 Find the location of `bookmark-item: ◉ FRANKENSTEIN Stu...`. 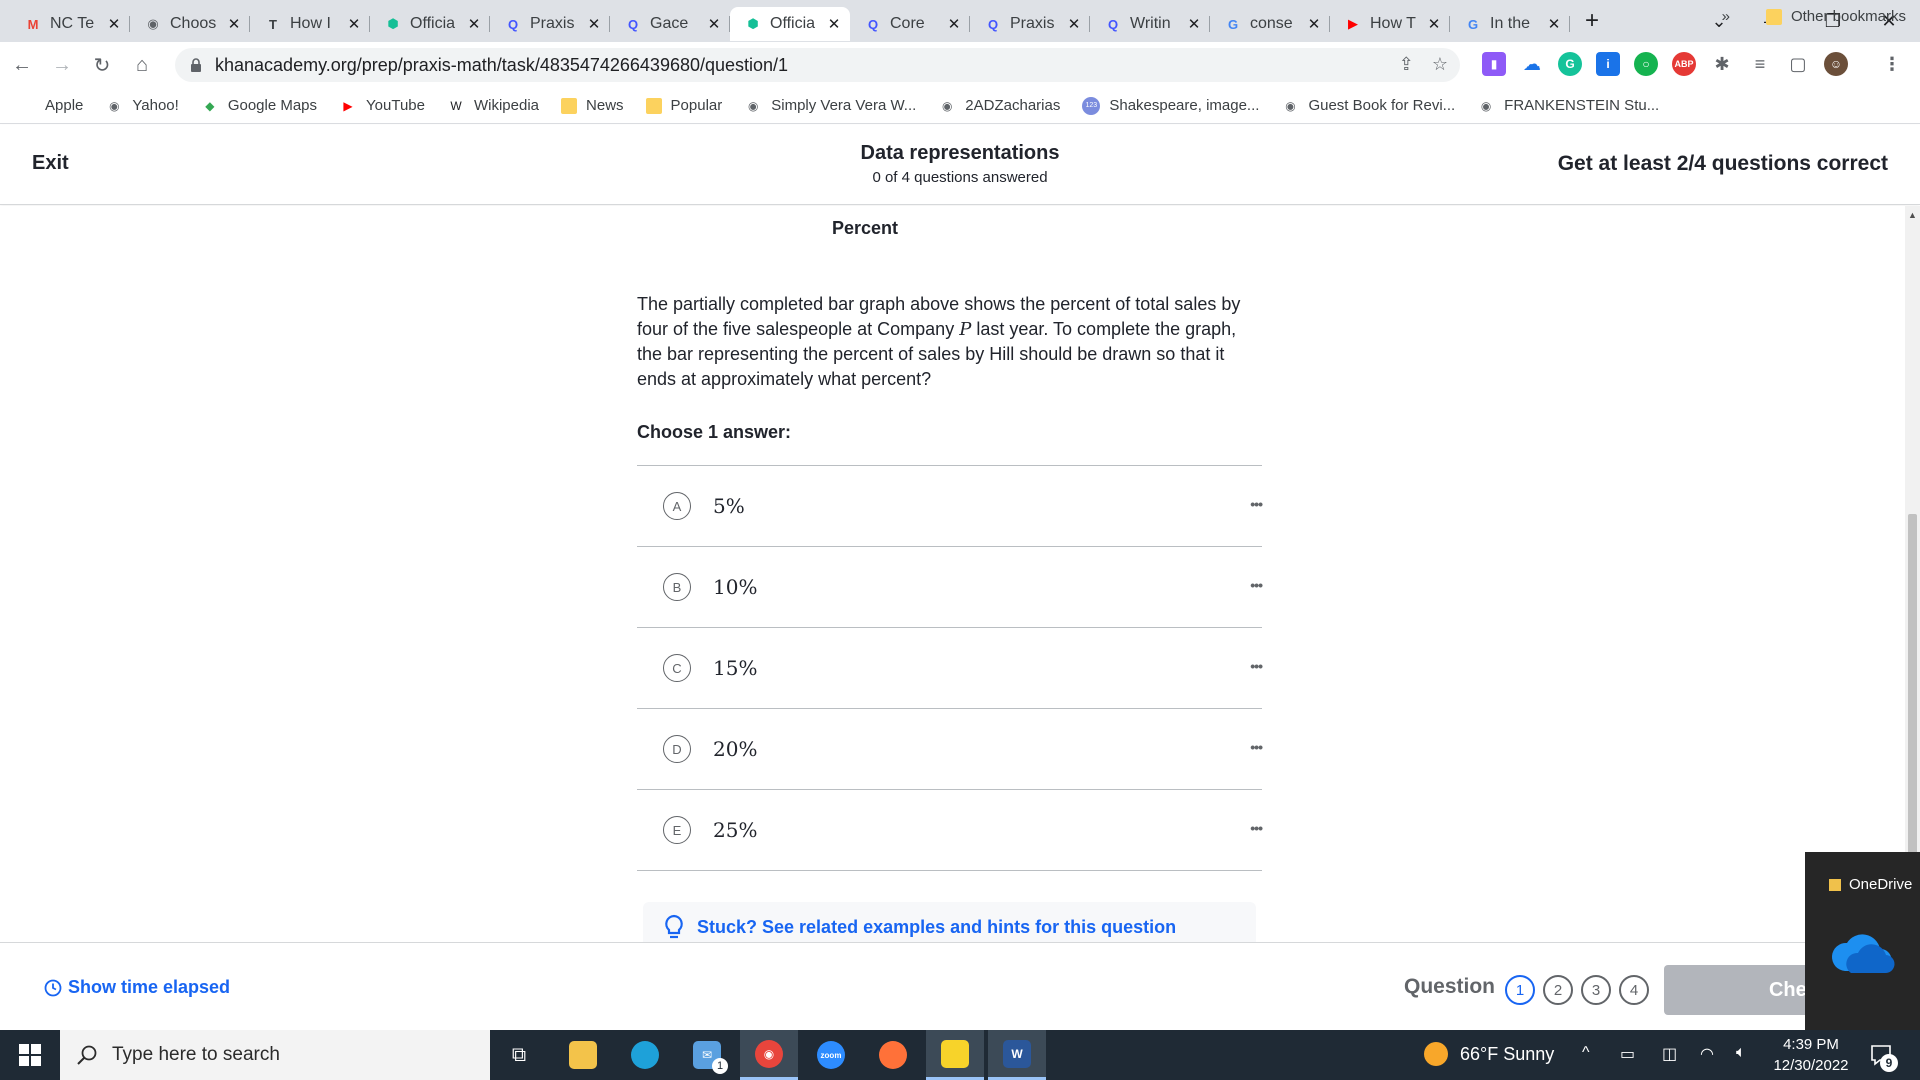

bookmark-item: ◉ FRANKENSTEIN Stu... is located at coordinates (1568, 106).